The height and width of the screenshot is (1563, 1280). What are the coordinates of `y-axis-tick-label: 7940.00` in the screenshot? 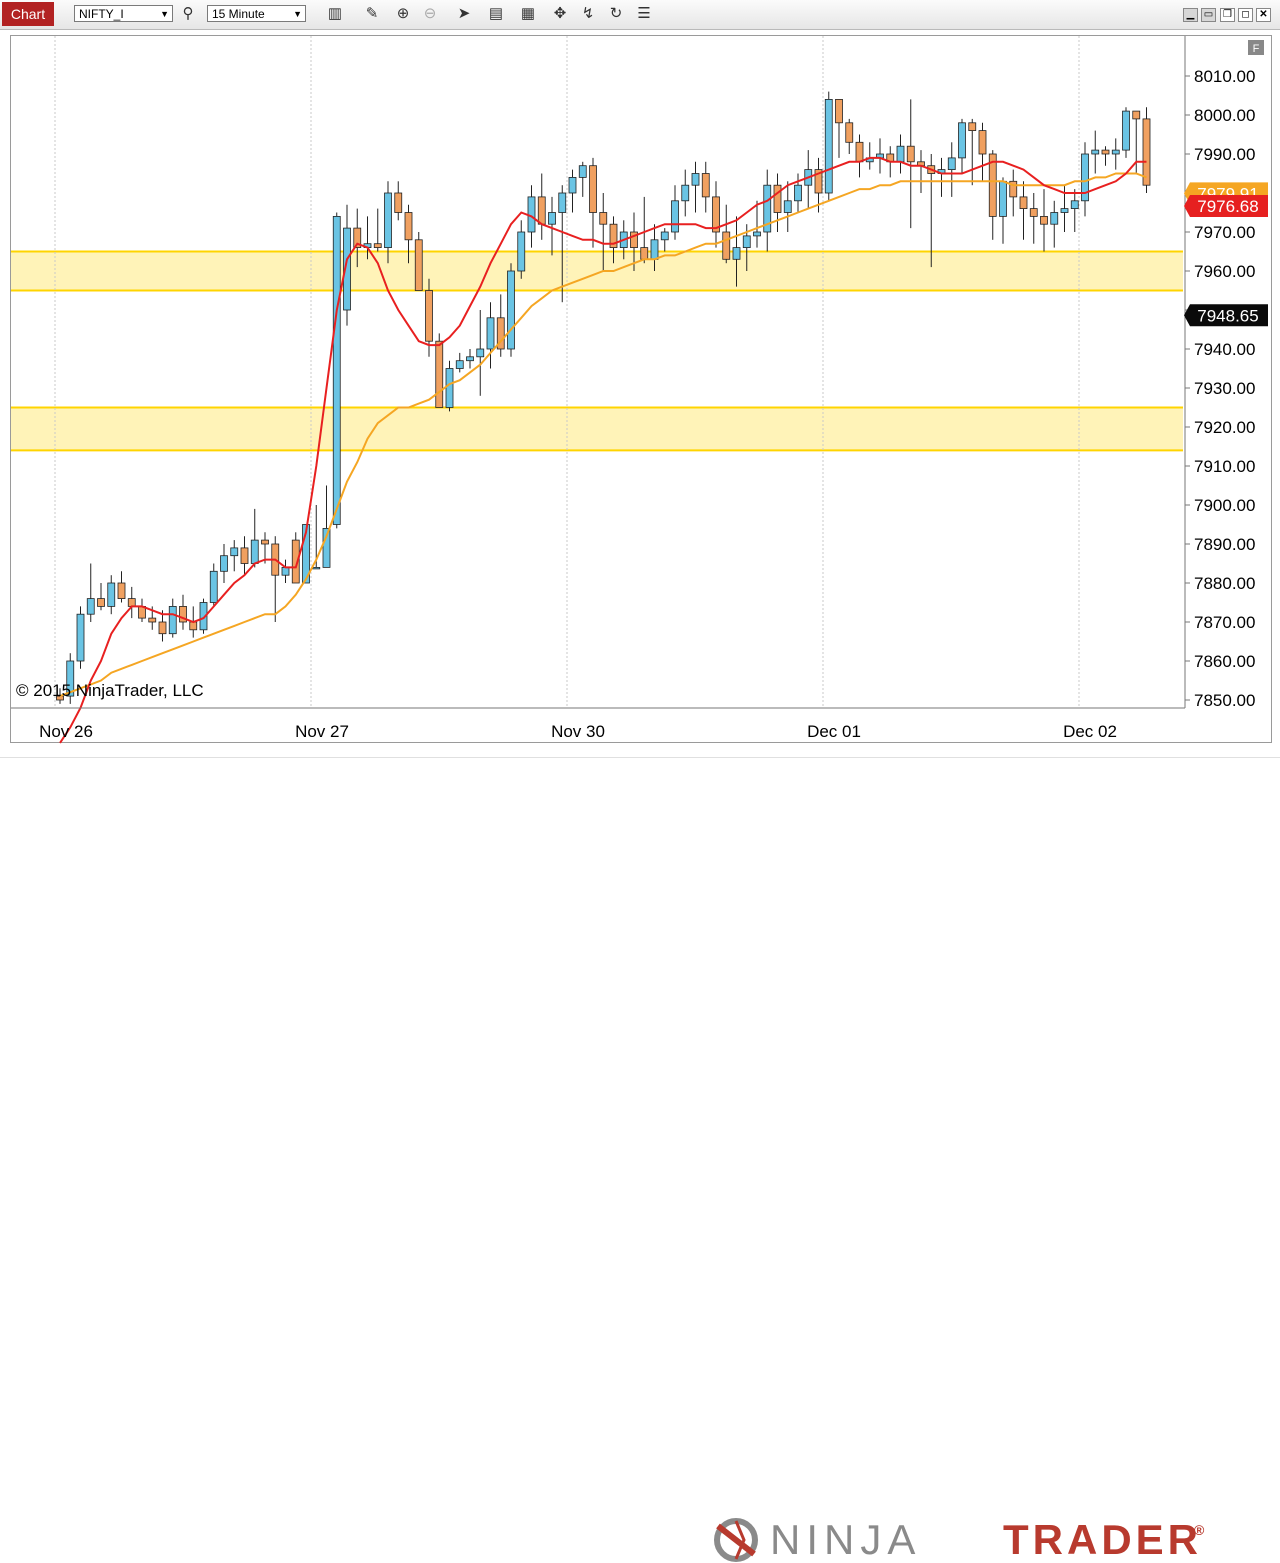 It's located at (1224, 349).